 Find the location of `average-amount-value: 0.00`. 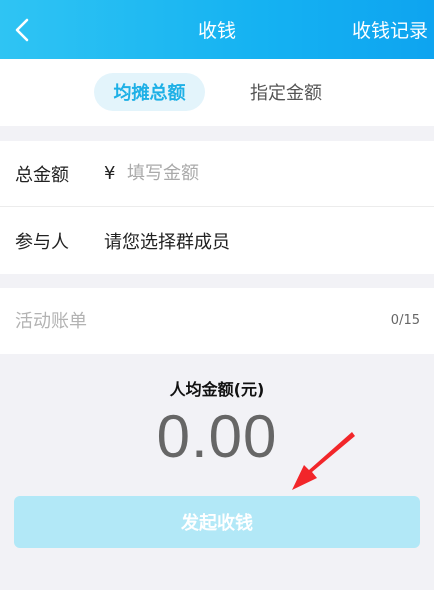

average-amount-value: 0.00 is located at coordinates (217, 436).